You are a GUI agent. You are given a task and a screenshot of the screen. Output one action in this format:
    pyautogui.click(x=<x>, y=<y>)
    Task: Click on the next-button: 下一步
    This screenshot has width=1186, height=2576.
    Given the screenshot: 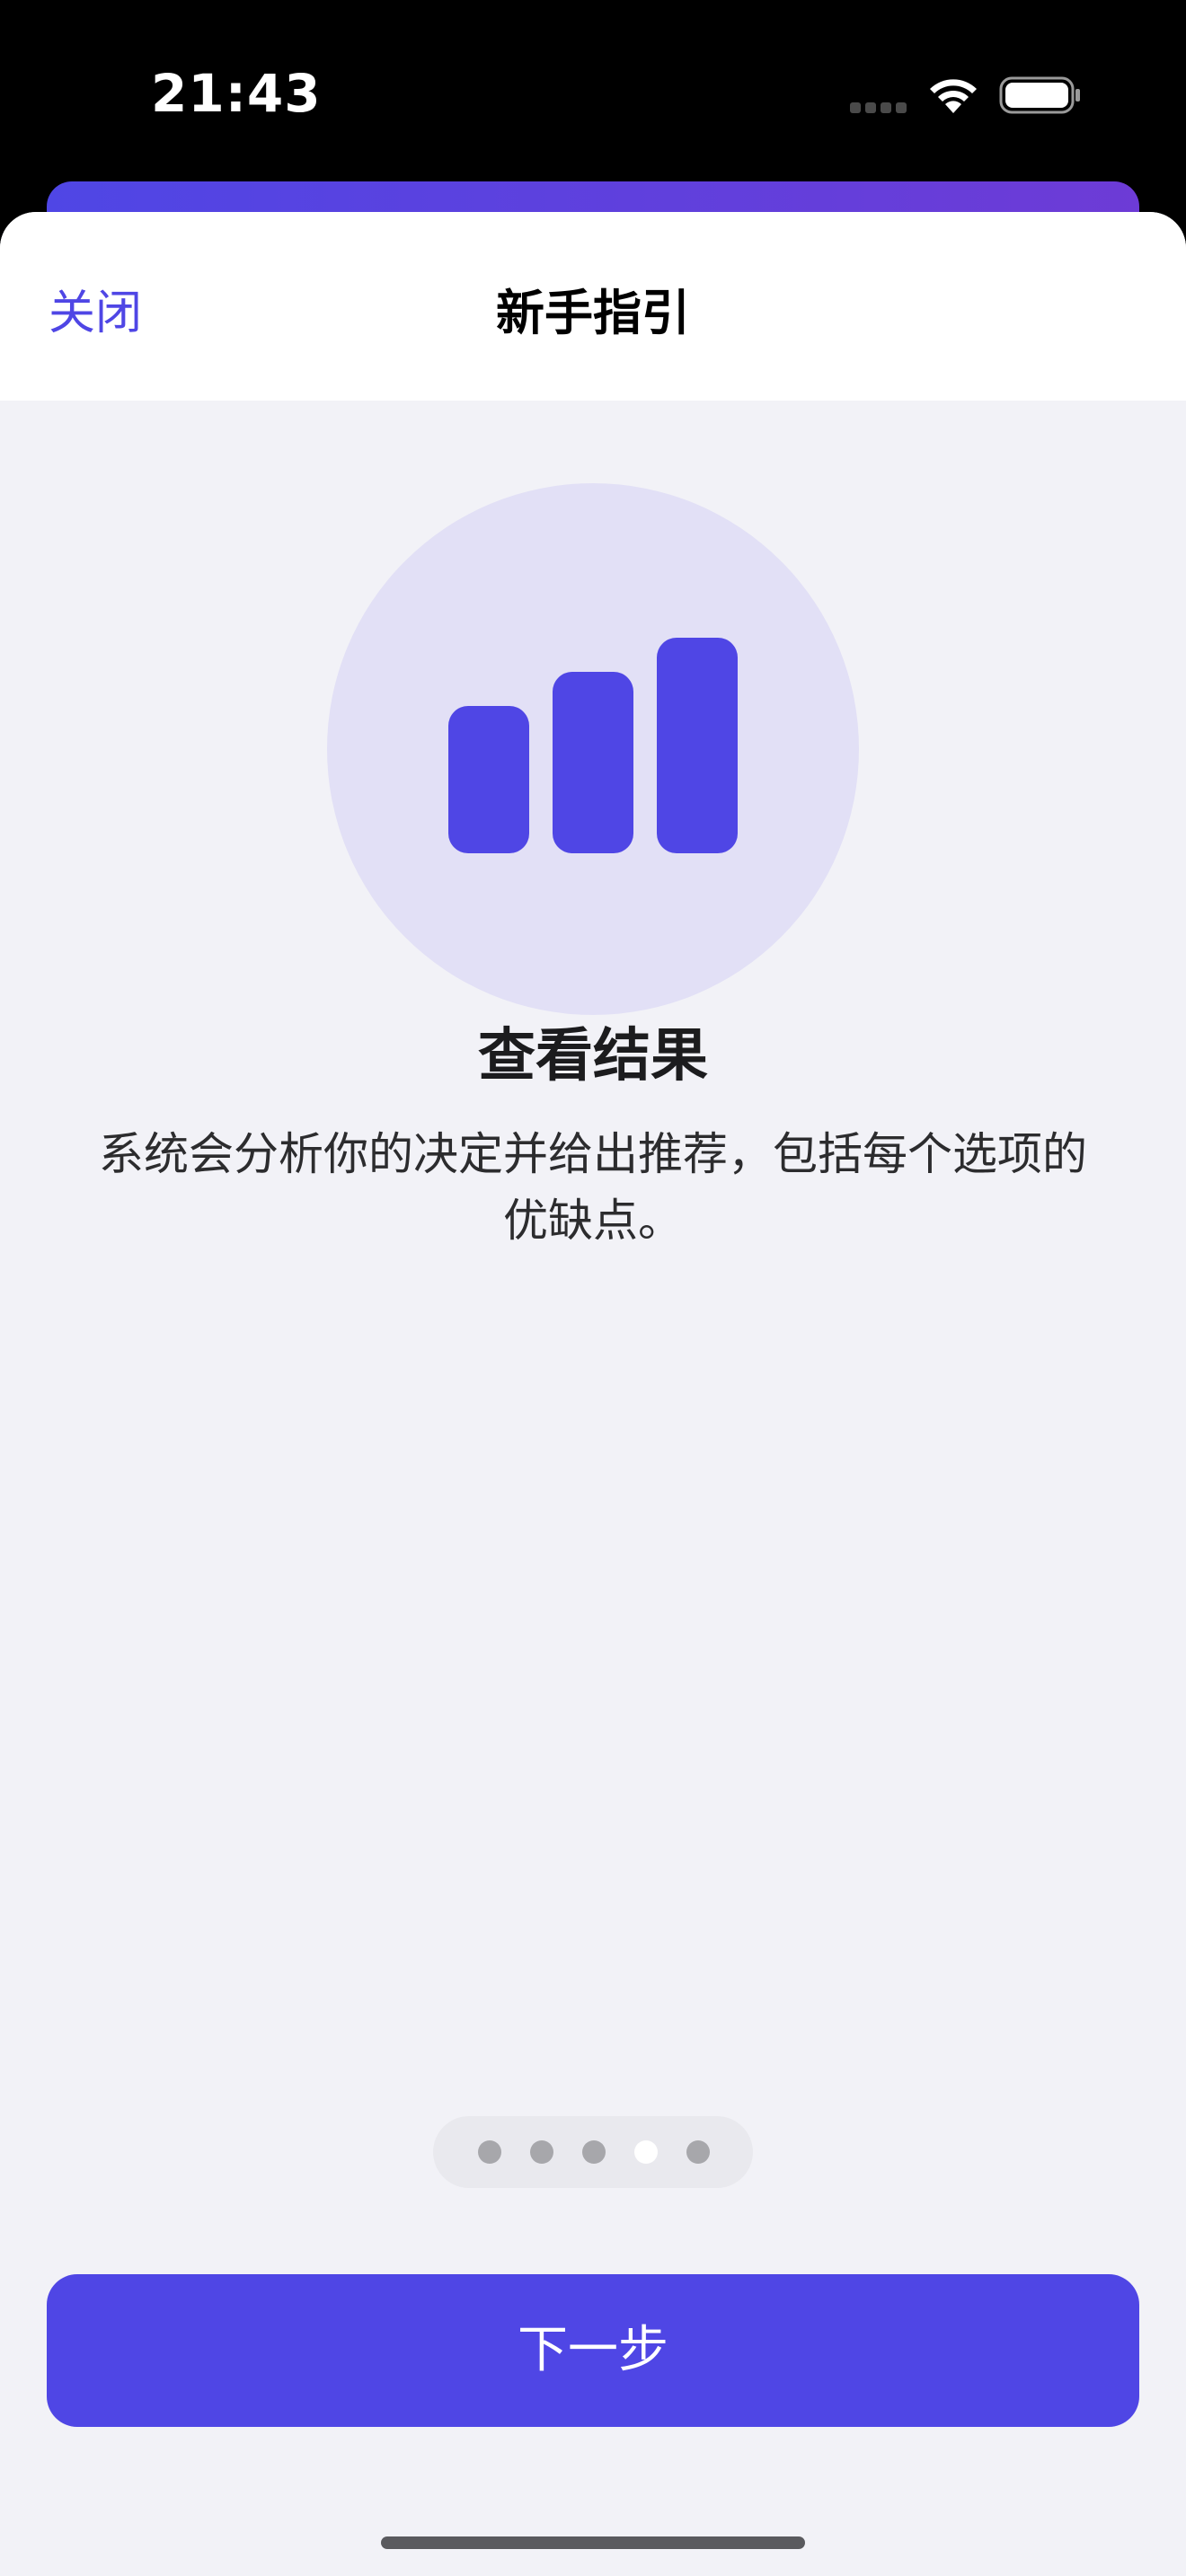 What is the action you would take?
    pyautogui.click(x=593, y=2350)
    